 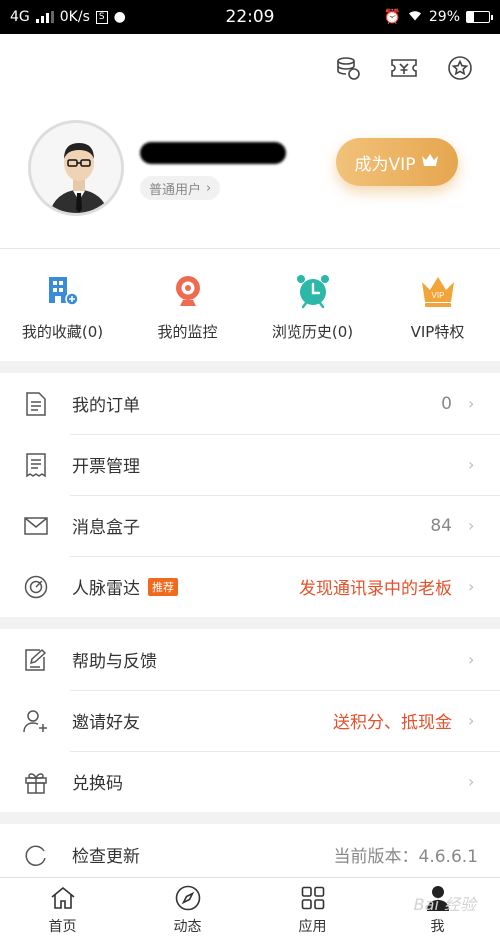 What do you see at coordinates (404, 68) in the screenshot?
I see `ticket-icon` at bounding box center [404, 68].